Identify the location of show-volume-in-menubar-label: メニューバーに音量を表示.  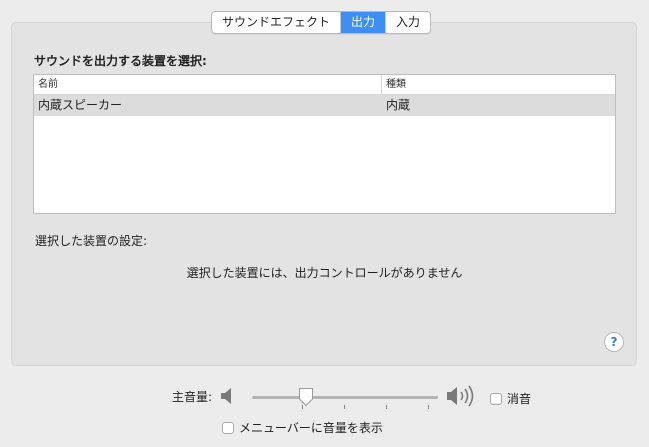
(311, 428).